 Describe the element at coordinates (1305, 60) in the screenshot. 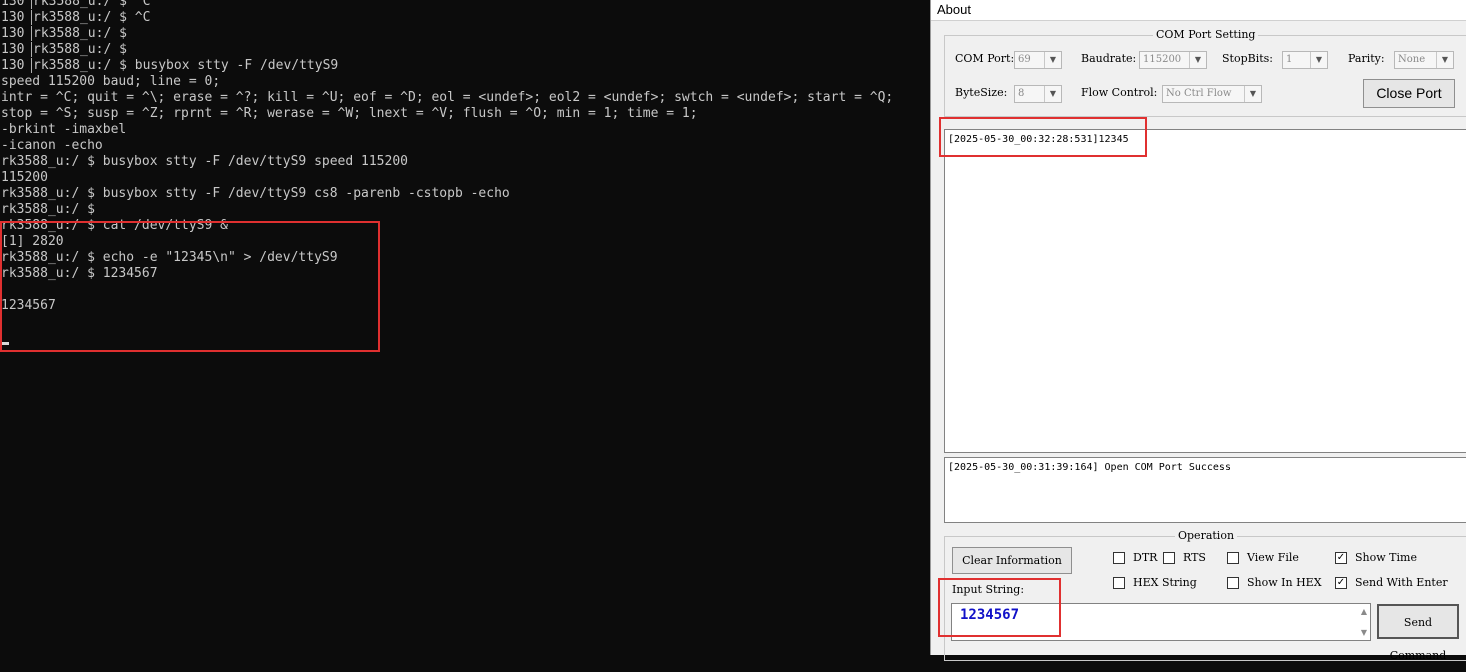

I see `stopbits-select: 1 ▼` at that location.